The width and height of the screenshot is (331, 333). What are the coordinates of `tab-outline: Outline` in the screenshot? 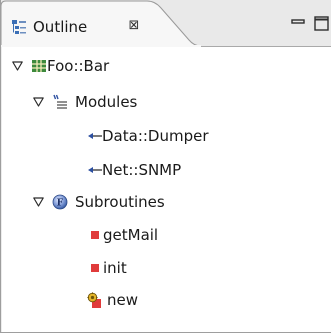 It's located at (49, 27).